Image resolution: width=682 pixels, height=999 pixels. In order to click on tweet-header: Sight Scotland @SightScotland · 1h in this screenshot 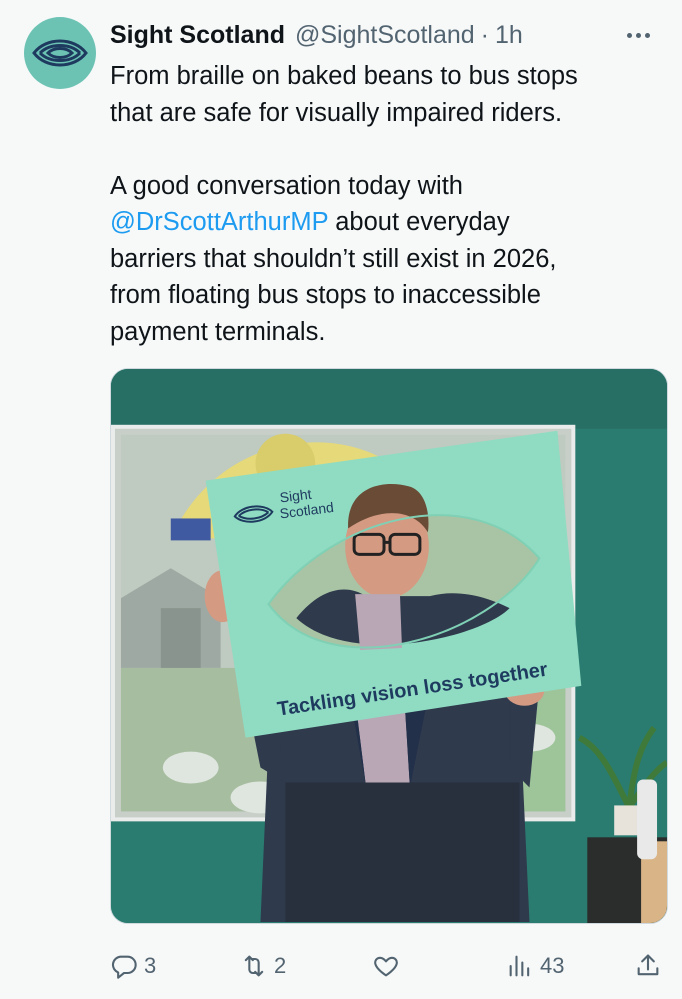, I will do `click(384, 35)`.